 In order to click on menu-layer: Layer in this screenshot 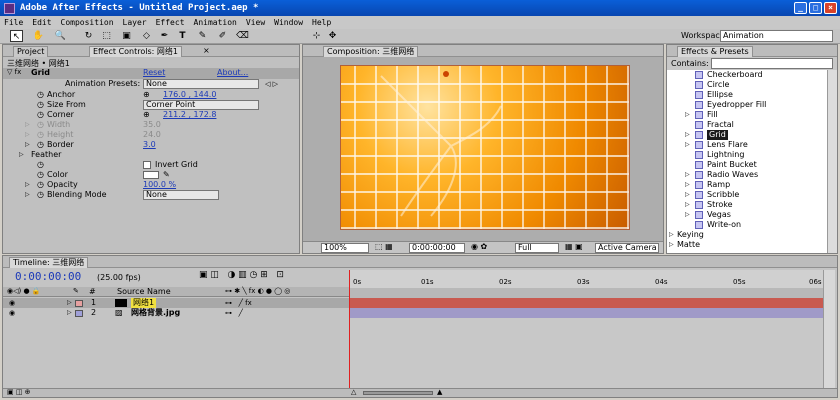, I will do `click(135, 22)`.